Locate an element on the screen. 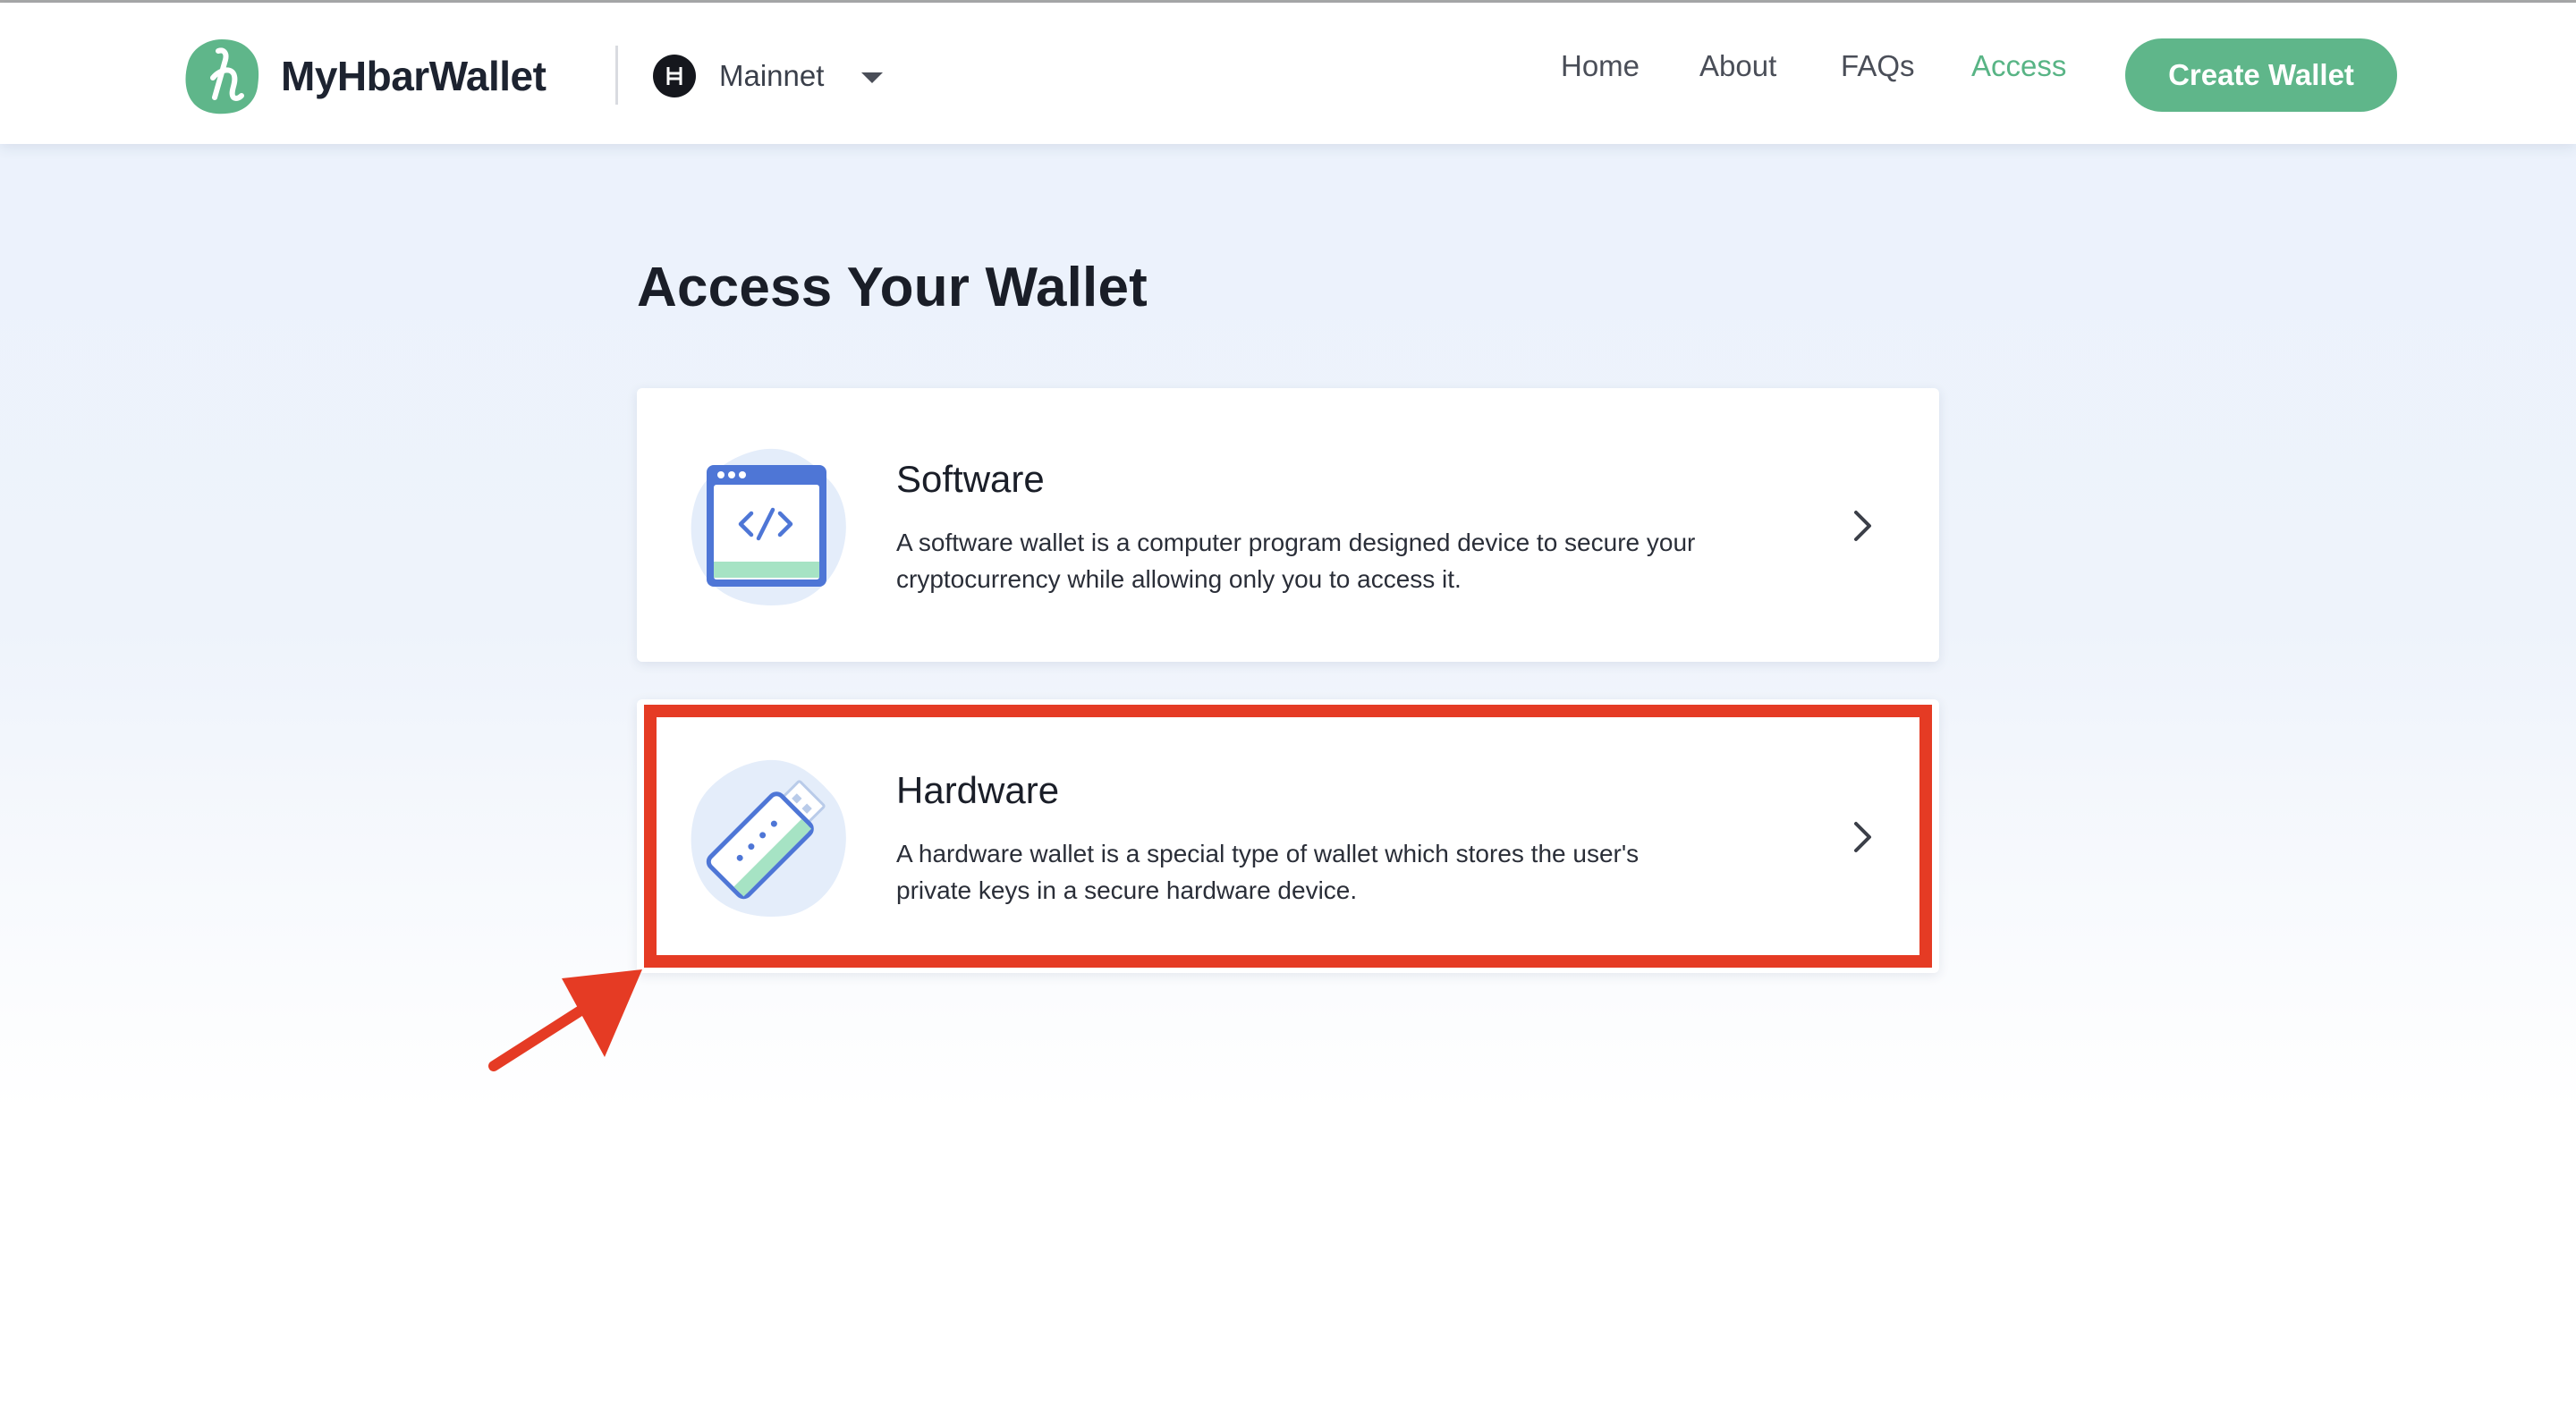 This screenshot has height=1413, width=2576. nav-home: Home is located at coordinates (1600, 71).